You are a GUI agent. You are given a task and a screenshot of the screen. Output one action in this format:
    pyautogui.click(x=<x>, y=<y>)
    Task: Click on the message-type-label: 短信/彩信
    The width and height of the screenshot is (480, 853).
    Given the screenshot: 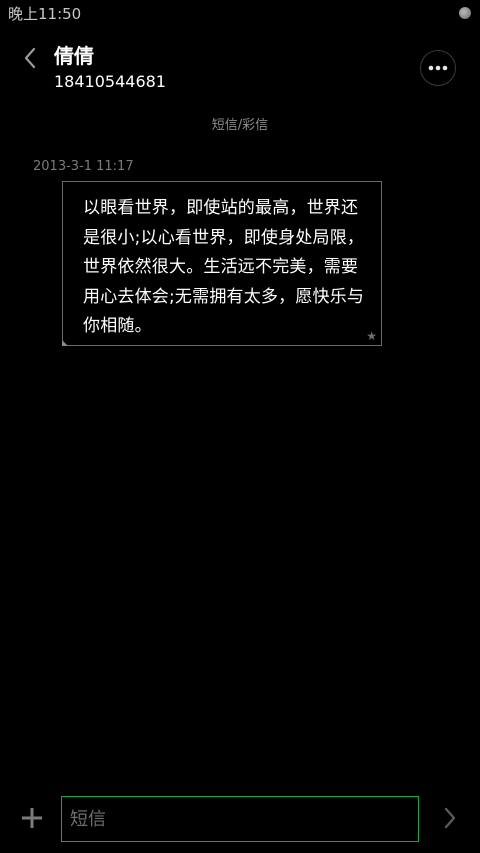 What is the action you would take?
    pyautogui.click(x=240, y=125)
    